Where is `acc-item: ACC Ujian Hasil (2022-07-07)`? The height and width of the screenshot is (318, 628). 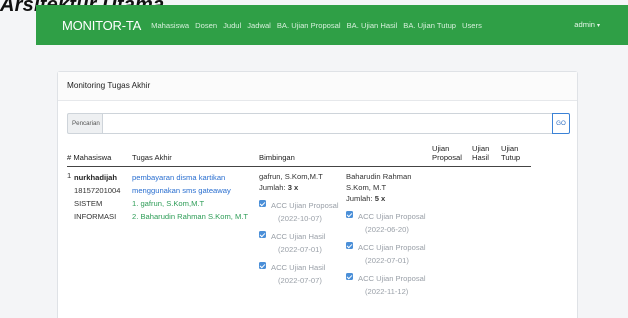 acc-item: ACC Ujian Hasil (2022-07-07) is located at coordinates (302, 274).